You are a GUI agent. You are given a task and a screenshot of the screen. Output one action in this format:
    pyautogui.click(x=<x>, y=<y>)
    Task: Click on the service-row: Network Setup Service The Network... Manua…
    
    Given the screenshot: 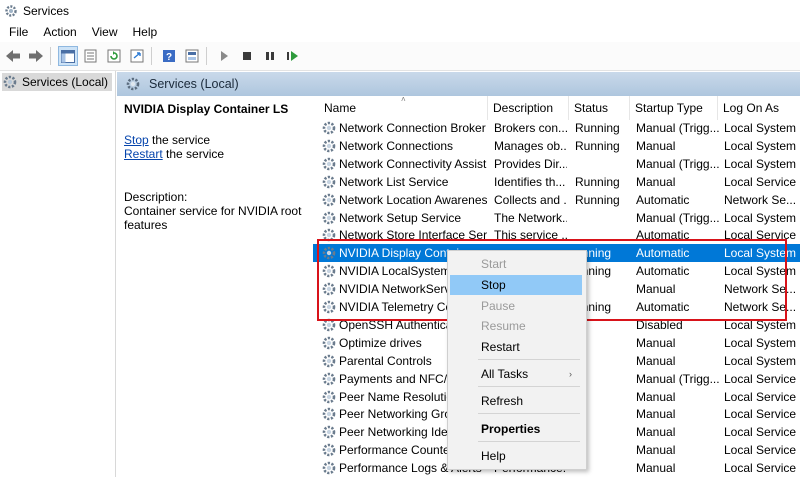 What is the action you would take?
    pyautogui.click(x=556, y=218)
    